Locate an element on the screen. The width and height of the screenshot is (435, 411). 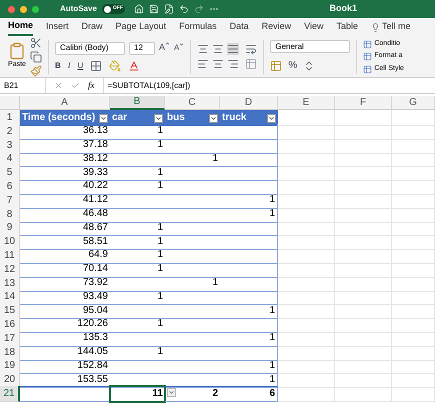
font-size-dropdown: 12 is located at coordinates (142, 48).